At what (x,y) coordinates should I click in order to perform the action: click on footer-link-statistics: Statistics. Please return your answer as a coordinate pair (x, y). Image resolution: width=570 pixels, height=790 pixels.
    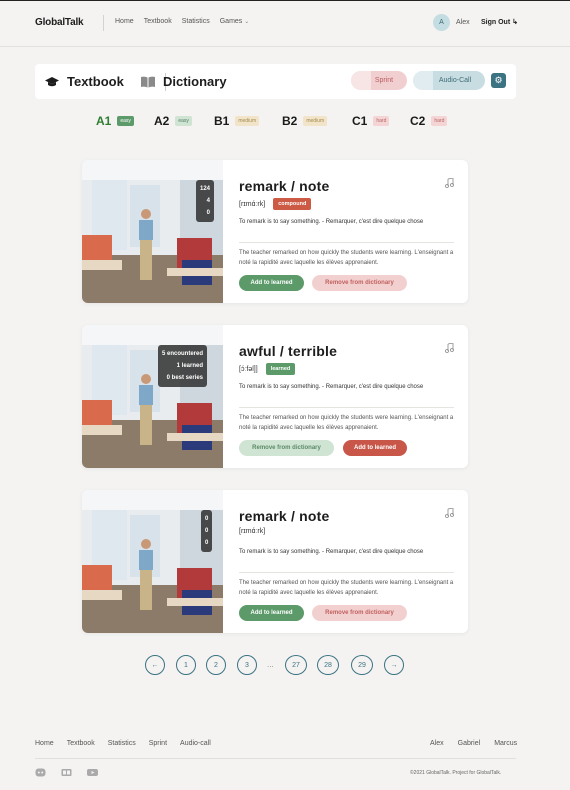
    Looking at the image, I should click on (122, 743).